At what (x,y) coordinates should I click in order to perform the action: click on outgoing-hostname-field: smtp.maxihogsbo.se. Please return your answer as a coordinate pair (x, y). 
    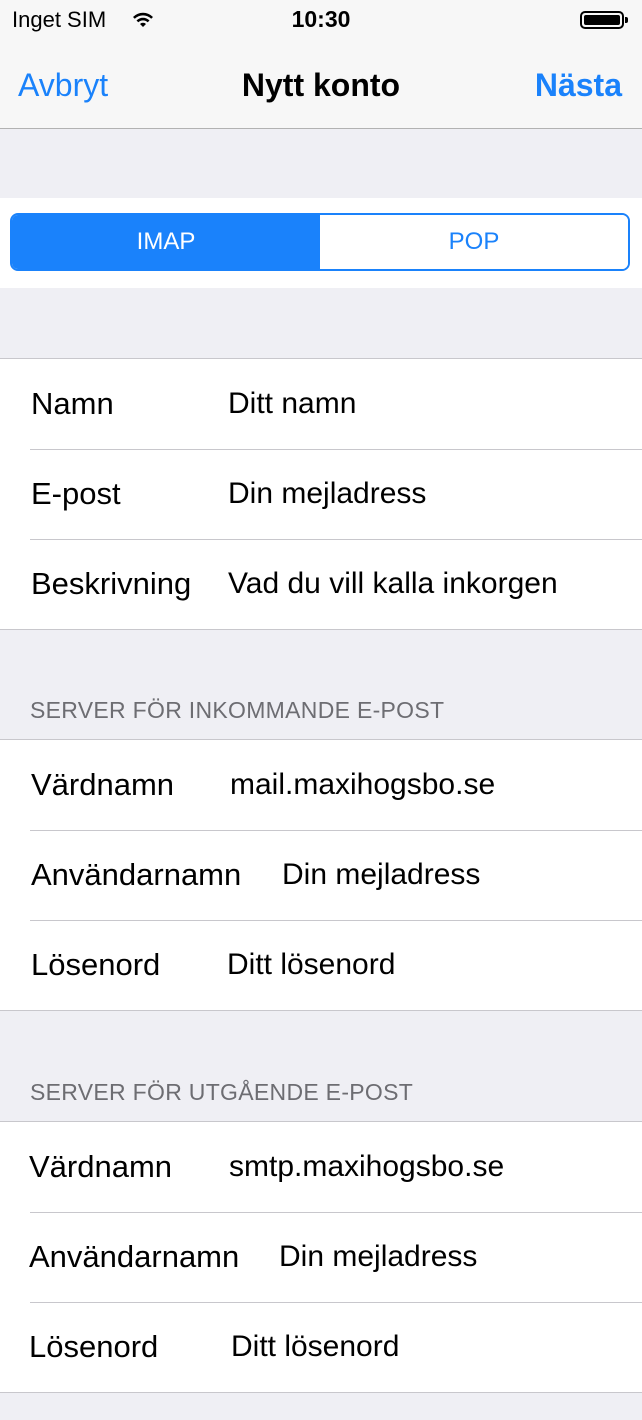
    Looking at the image, I should click on (366, 1167).